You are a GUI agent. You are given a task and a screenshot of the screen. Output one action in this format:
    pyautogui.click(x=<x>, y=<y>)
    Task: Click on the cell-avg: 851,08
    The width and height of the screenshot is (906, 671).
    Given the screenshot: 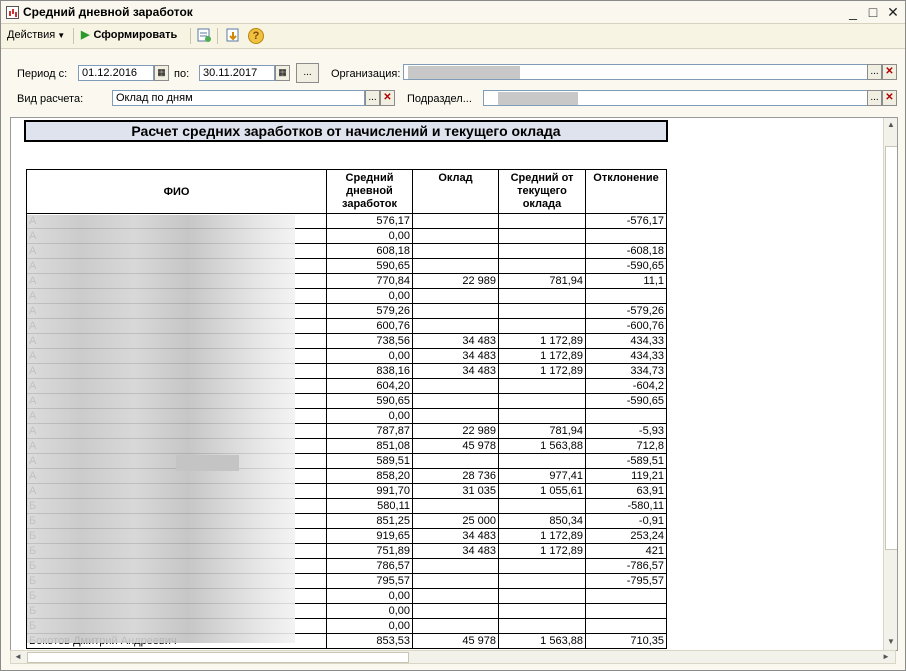 What is the action you would take?
    pyautogui.click(x=369, y=446)
    